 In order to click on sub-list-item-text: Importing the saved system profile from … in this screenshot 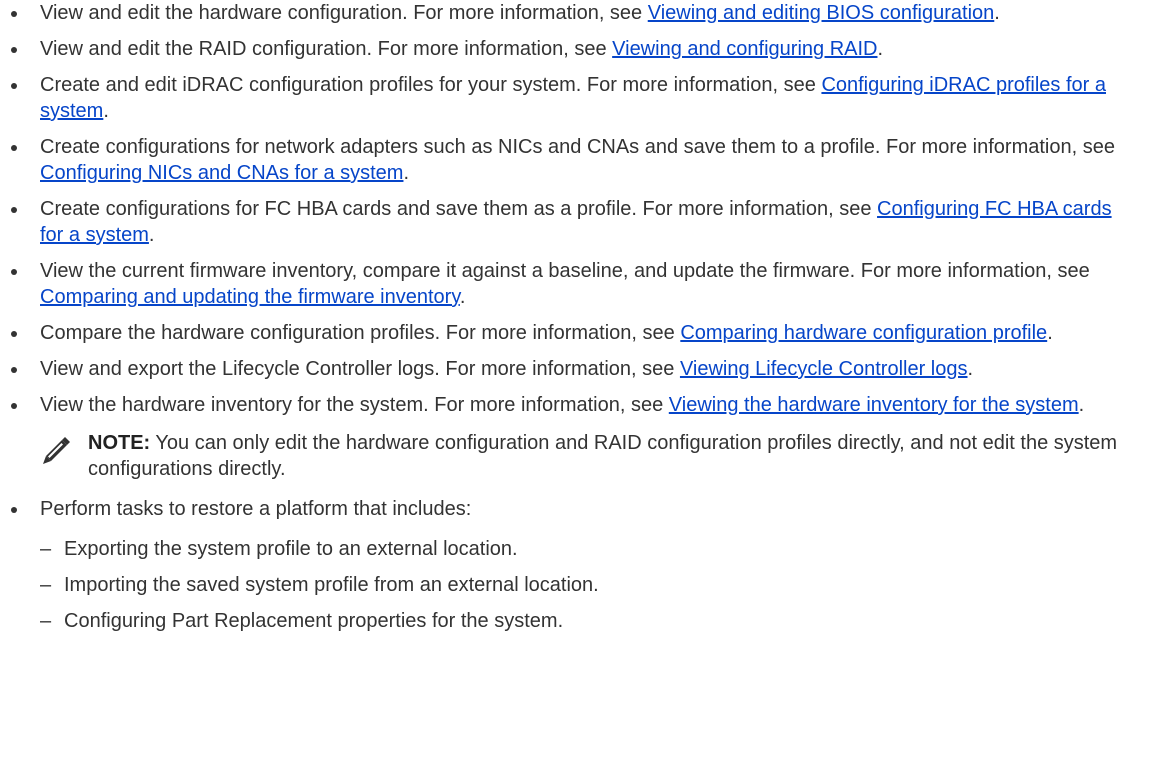, I will do `click(331, 585)`.